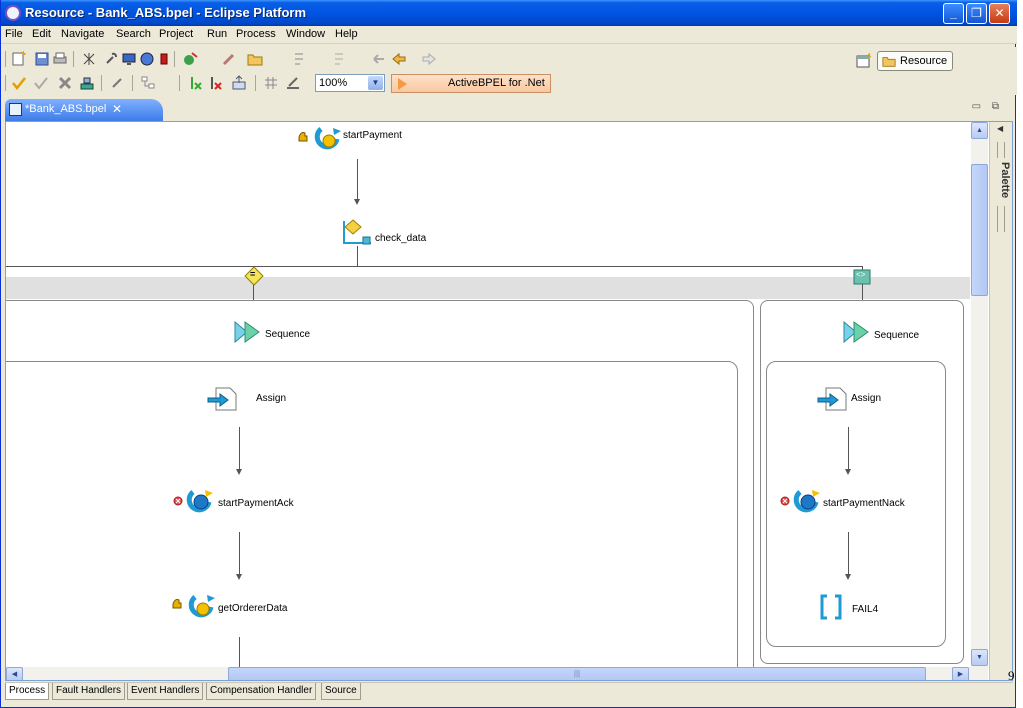 The height and width of the screenshot is (708, 1023). What do you see at coordinates (999, 13) in the screenshot?
I see `close-button: ✕` at bounding box center [999, 13].